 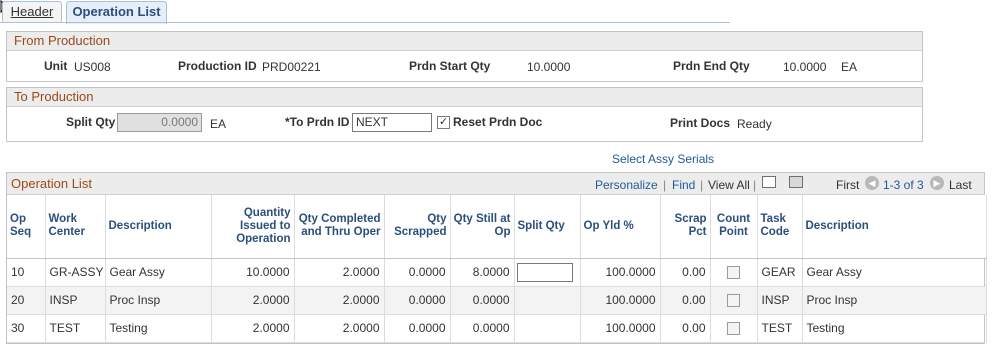 I want to click on from-production-title: From Production, so click(x=464, y=41).